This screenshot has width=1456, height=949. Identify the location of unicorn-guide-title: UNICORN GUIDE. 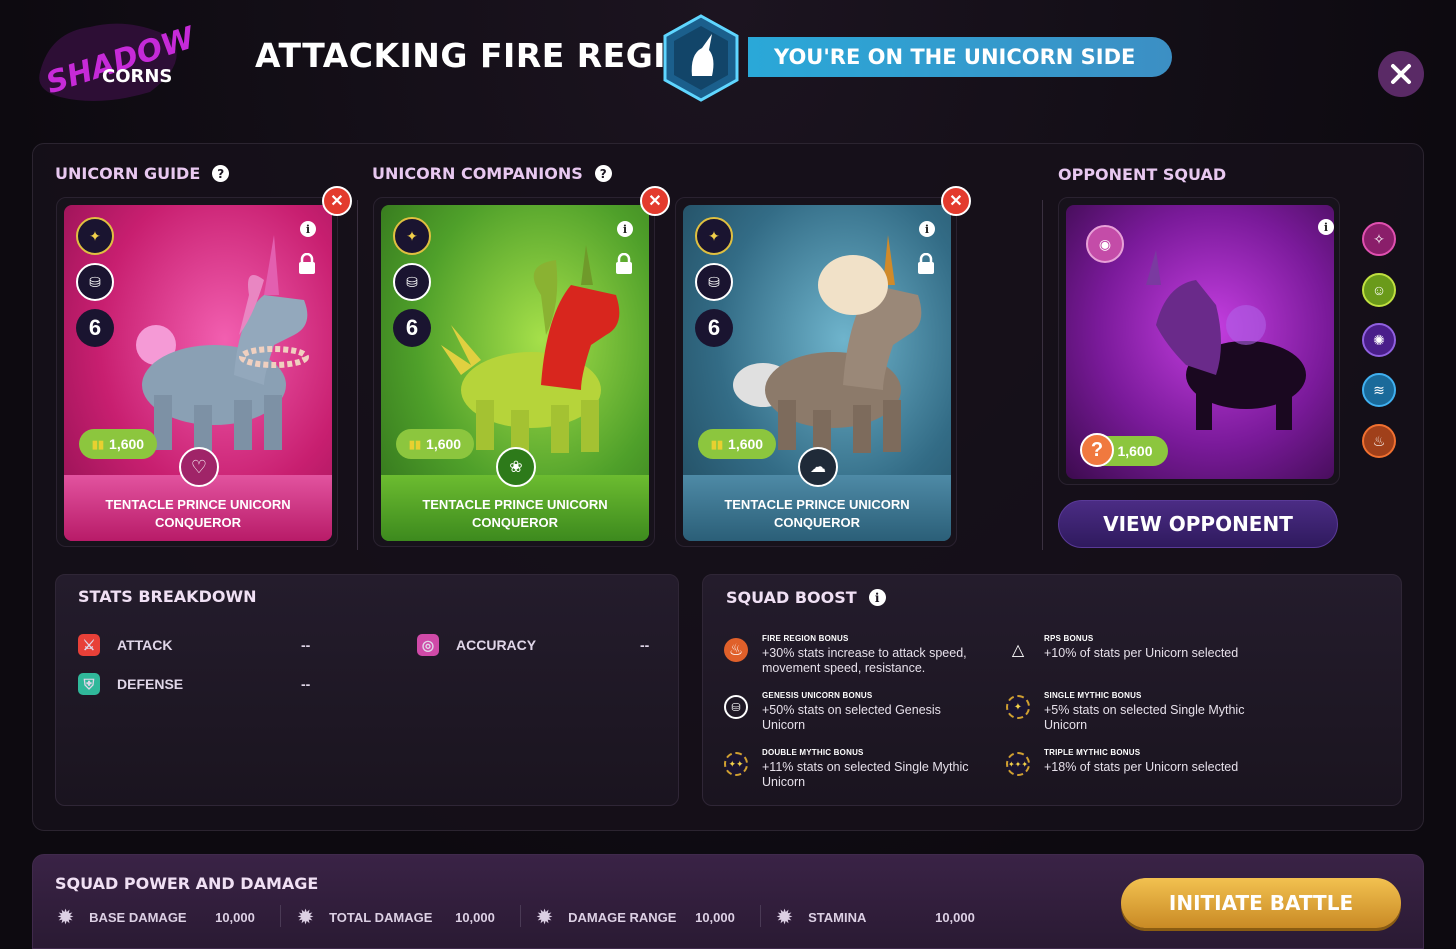
(128, 173).